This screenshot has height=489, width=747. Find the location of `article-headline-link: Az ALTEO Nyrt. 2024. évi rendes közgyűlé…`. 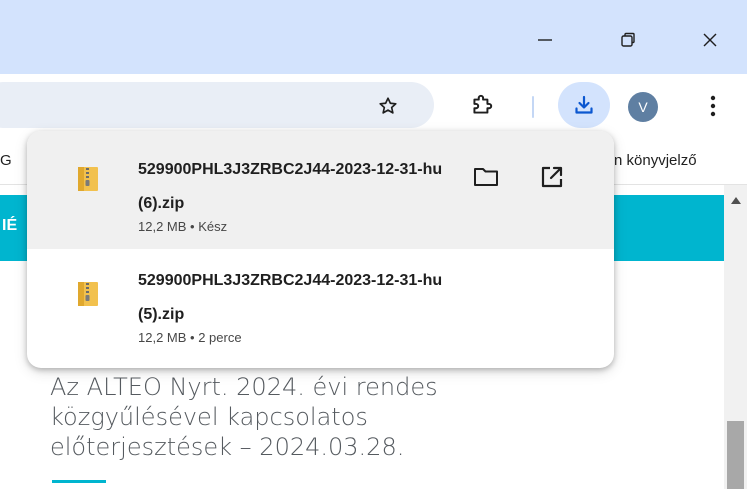

article-headline-link: Az ALTEO Nyrt. 2024. évi rendes közgyűlé… is located at coordinates (300, 417).